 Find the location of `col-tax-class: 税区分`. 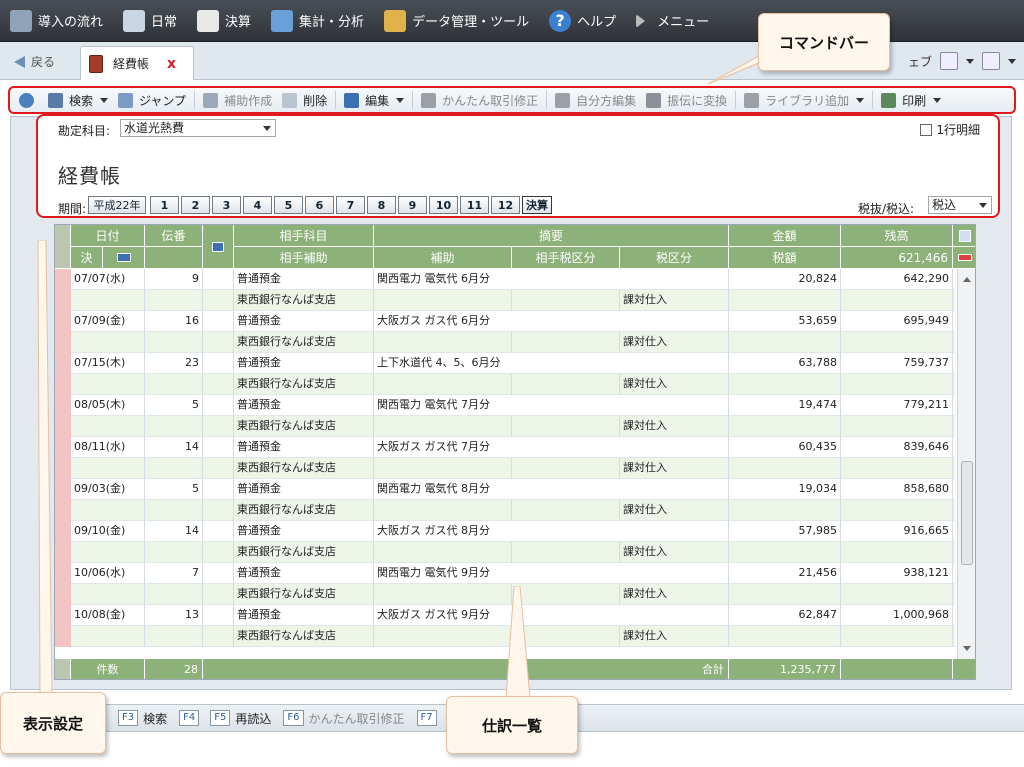

col-tax-class: 税区分 is located at coordinates (674, 258).